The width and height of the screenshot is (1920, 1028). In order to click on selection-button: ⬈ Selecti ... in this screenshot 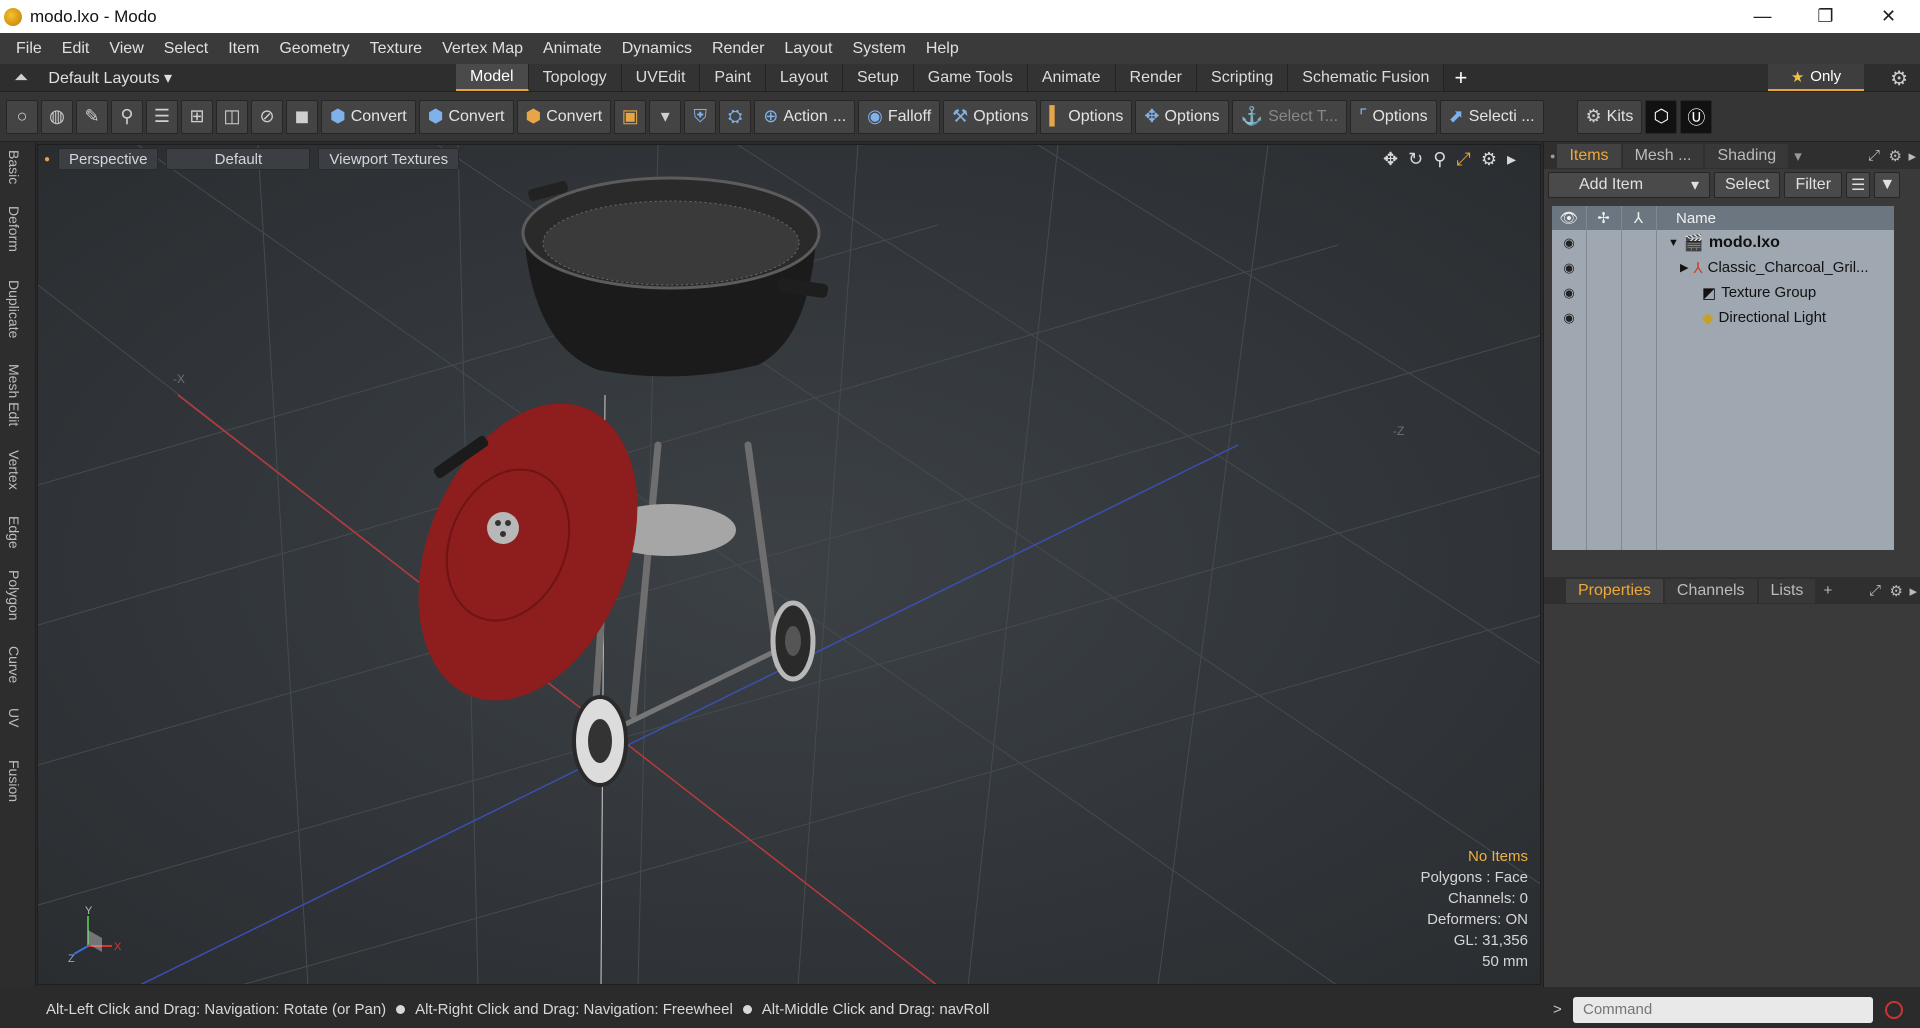, I will do `click(1491, 116)`.